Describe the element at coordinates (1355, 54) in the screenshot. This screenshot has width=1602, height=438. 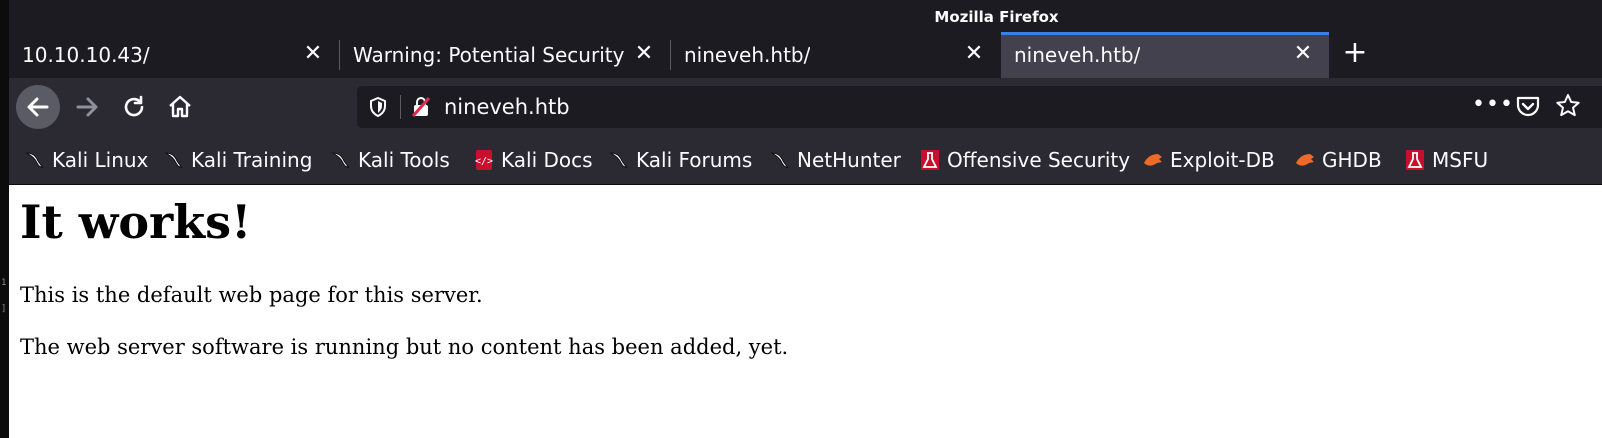
I see `new-tab-button: +` at that location.